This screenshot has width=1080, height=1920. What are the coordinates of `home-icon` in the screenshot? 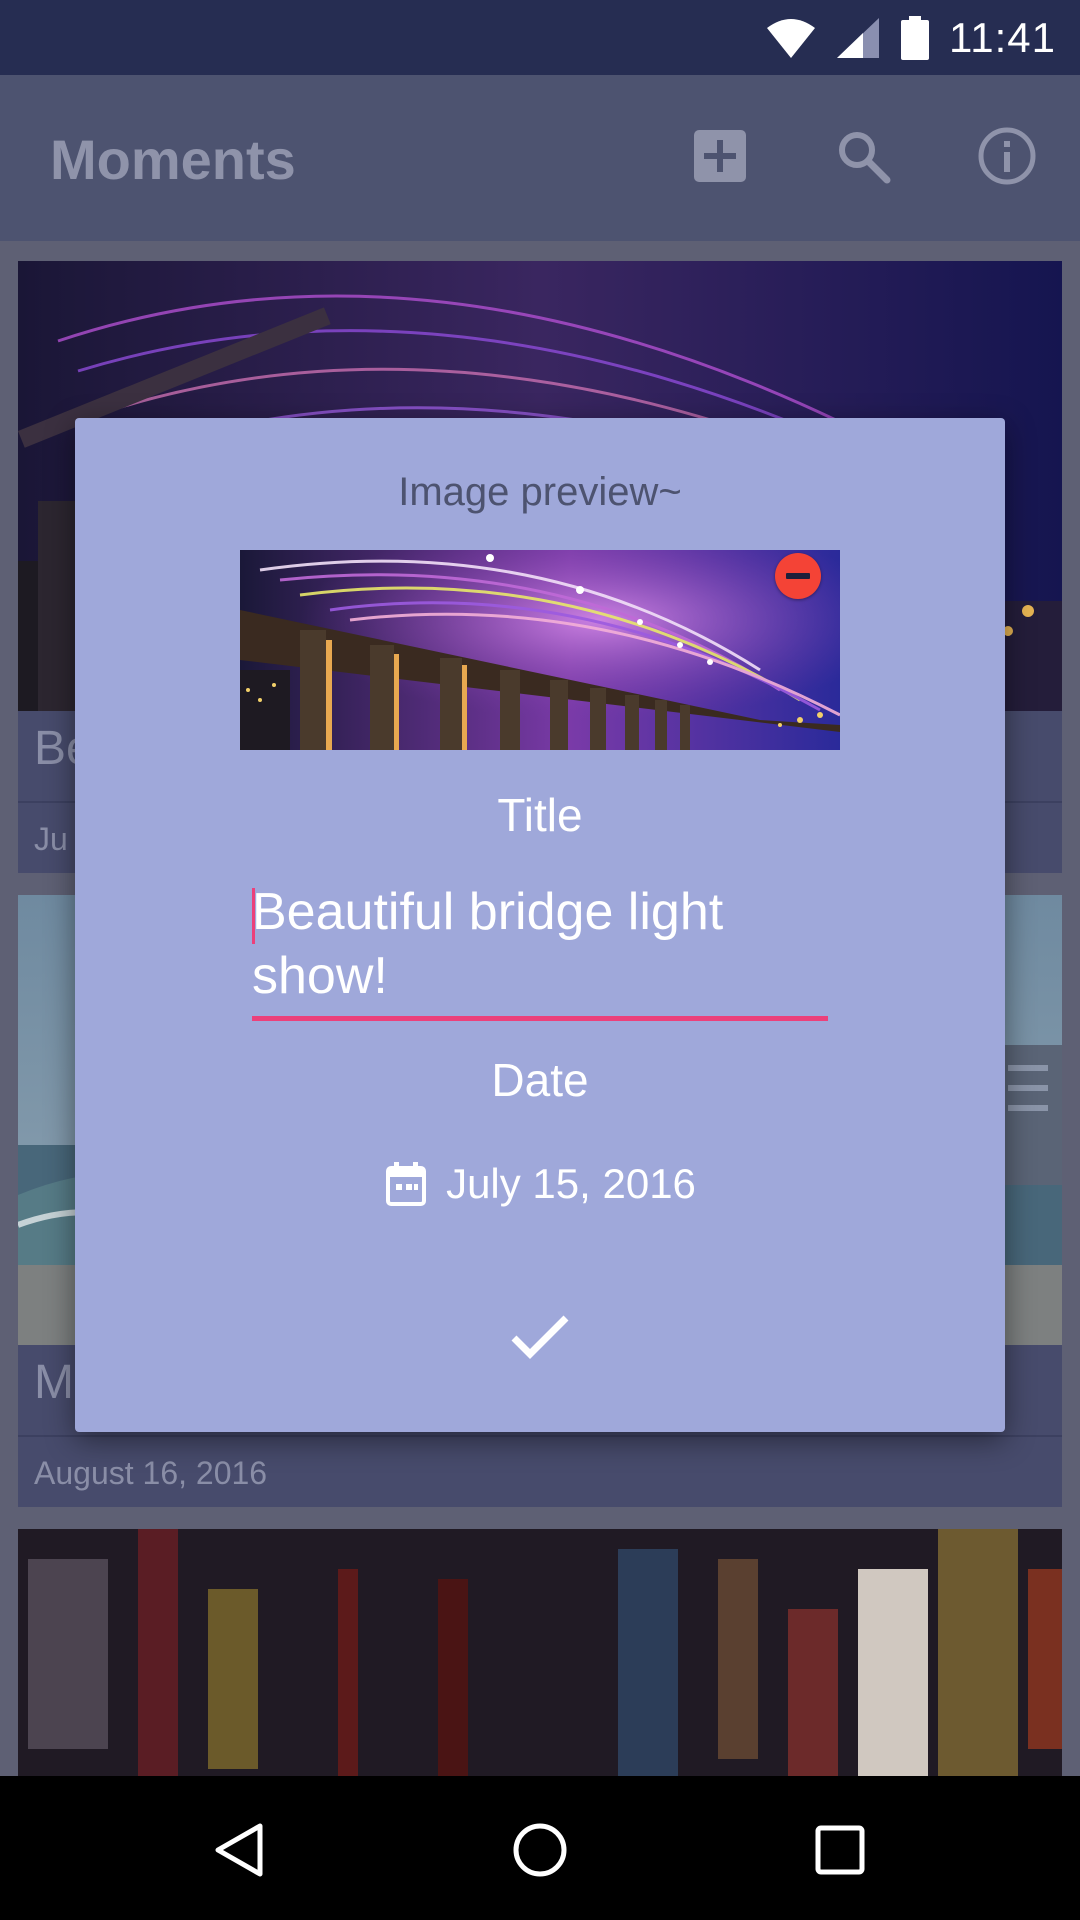 It's located at (540, 1850).